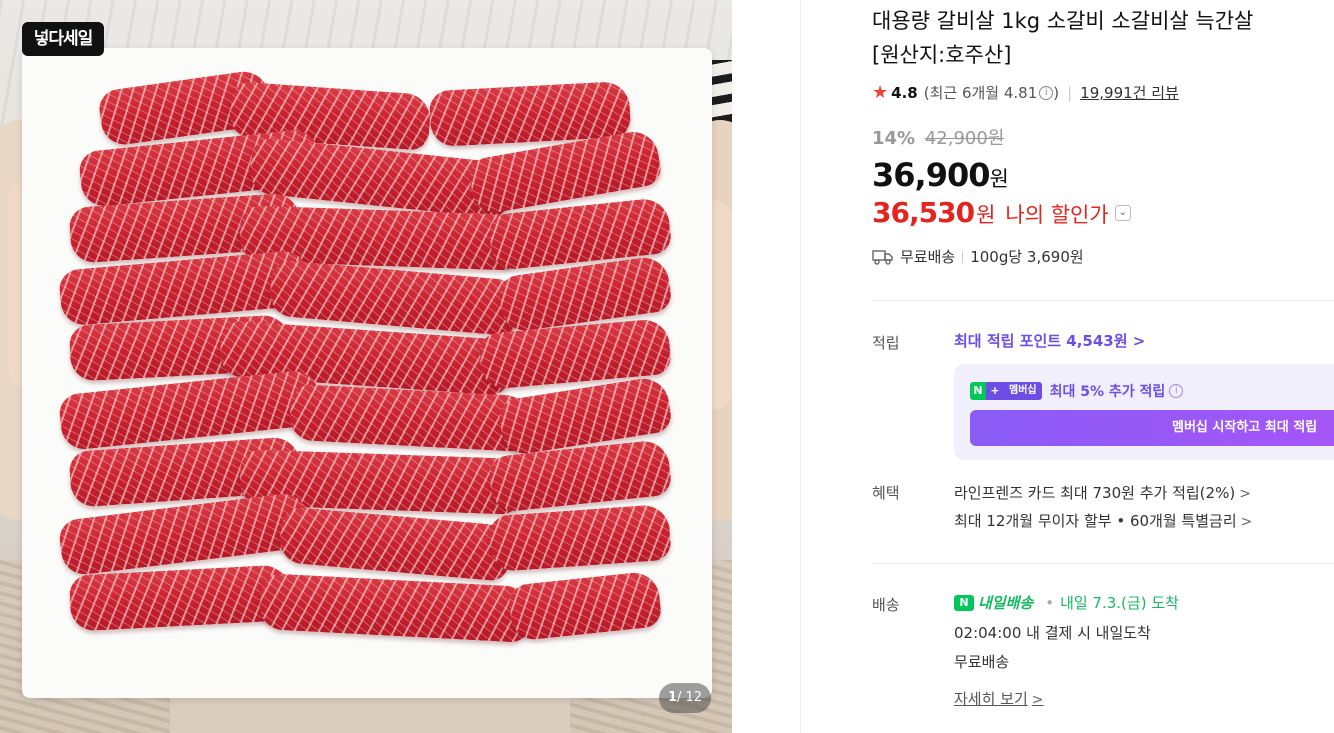  What do you see at coordinates (1122, 212) in the screenshot?
I see `chevron-down-icon: ⌄` at bounding box center [1122, 212].